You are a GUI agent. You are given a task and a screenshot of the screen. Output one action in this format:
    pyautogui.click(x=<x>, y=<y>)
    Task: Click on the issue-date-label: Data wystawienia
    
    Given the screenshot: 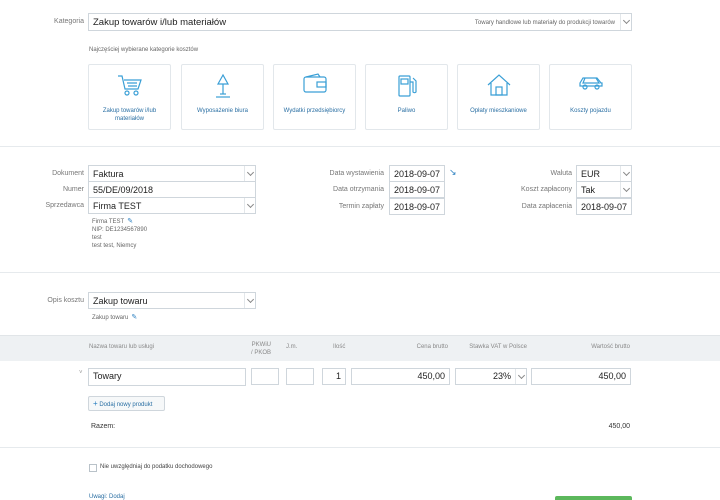 What is the action you would take?
    pyautogui.click(x=356, y=173)
    